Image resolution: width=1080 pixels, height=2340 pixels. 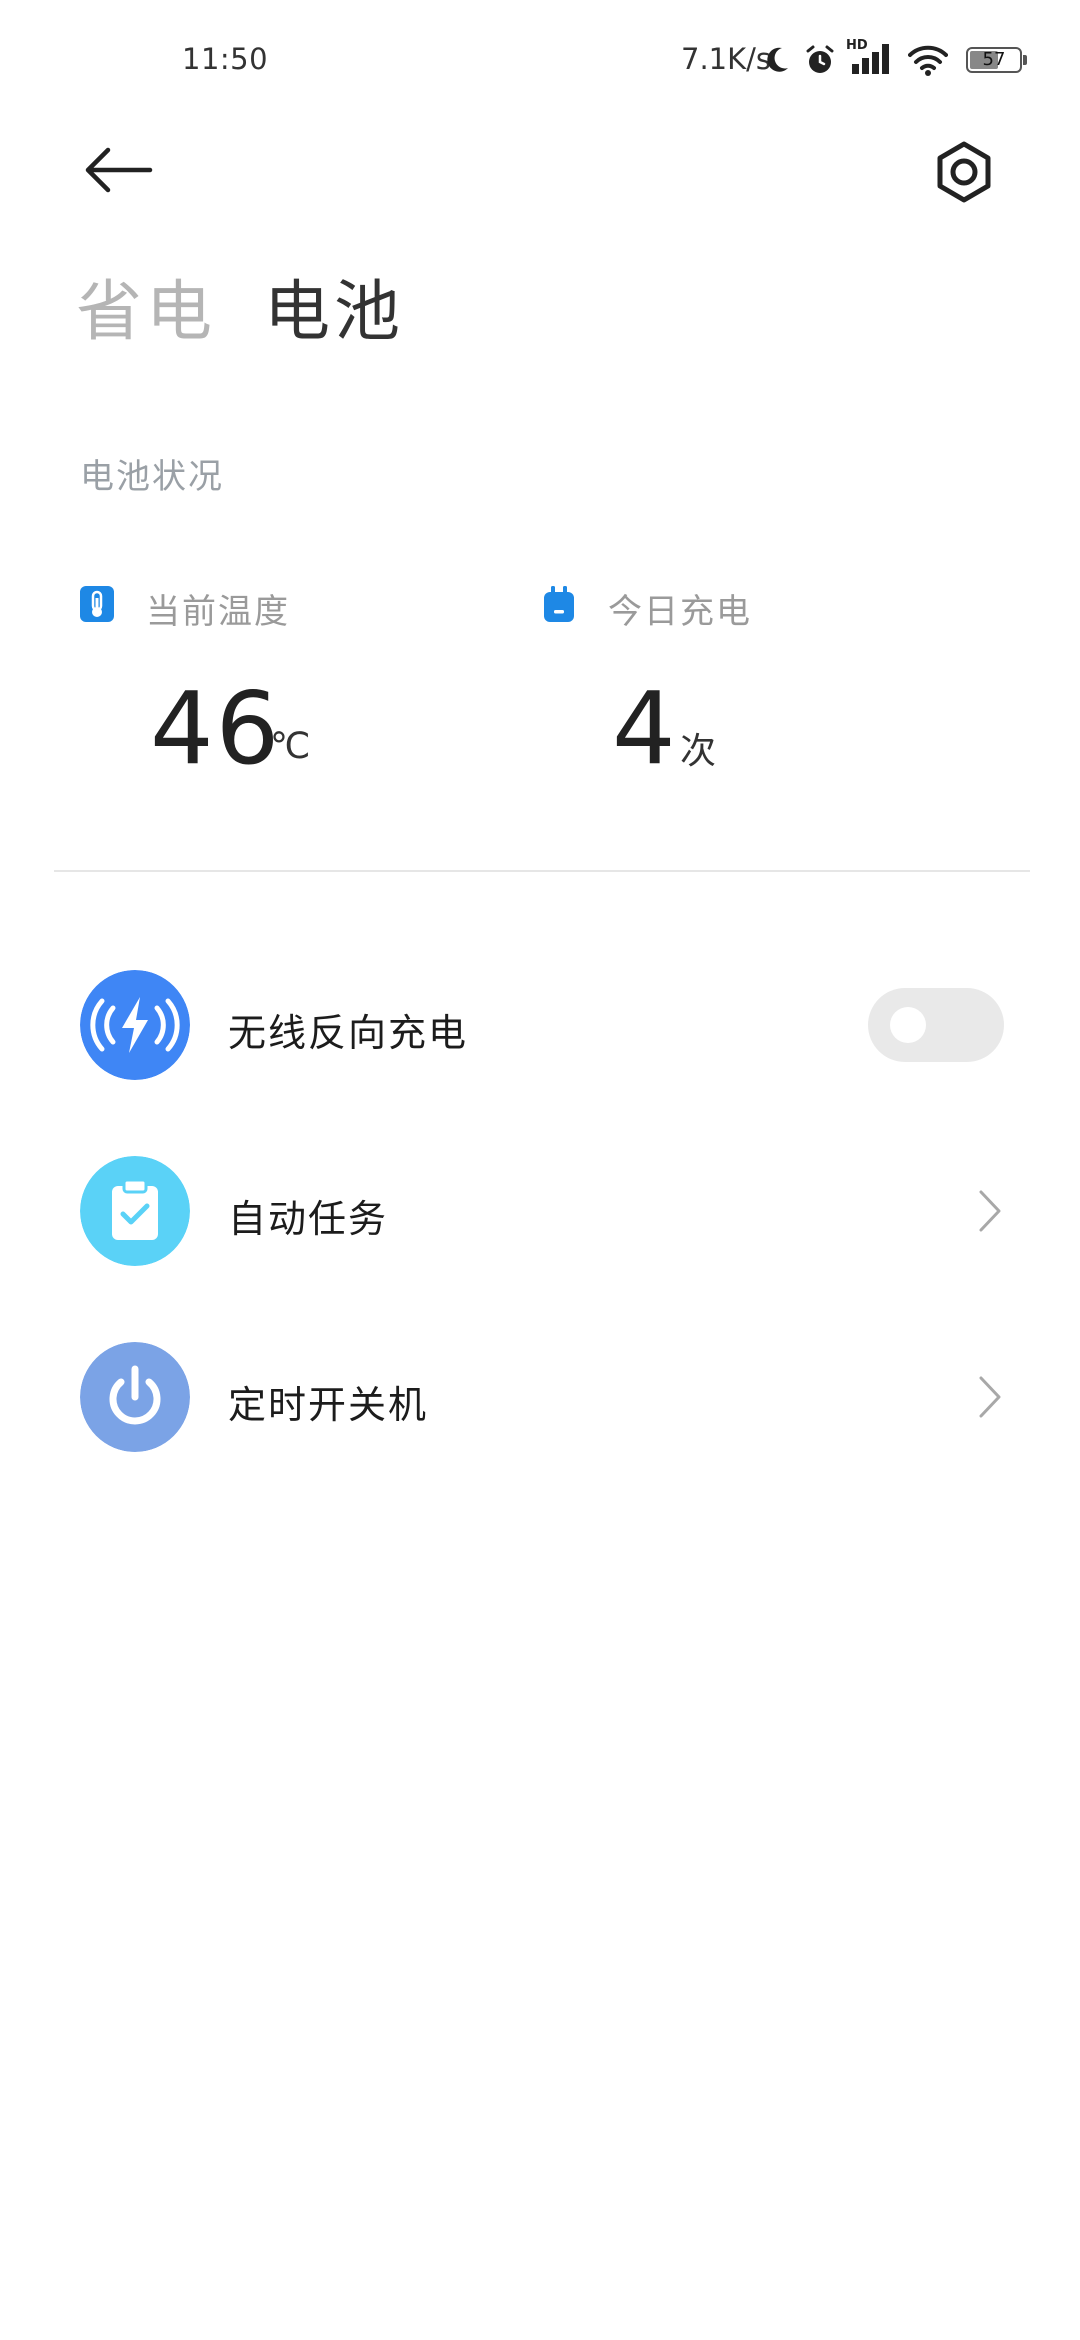 I want to click on power-icon, so click(x=135, y=1397).